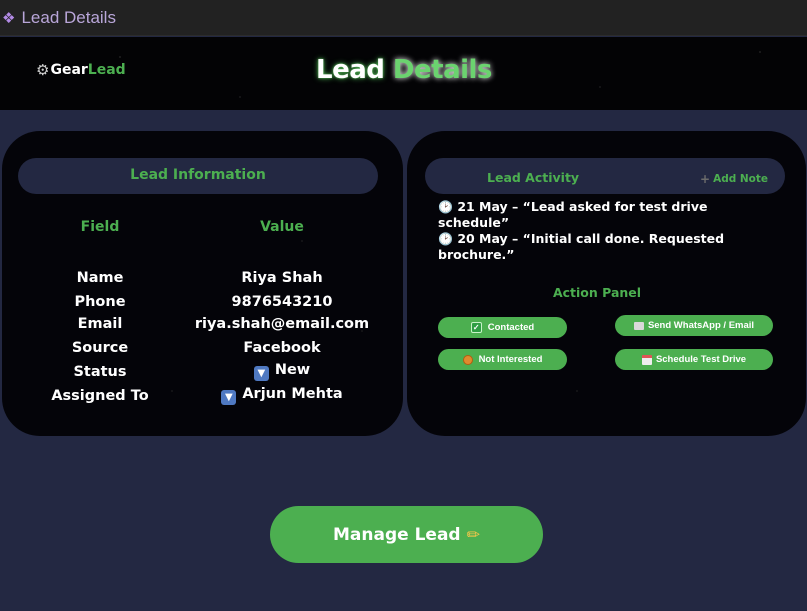 The width and height of the screenshot is (807, 611). Describe the element at coordinates (282, 227) in the screenshot. I see `value-column-header: Value` at that location.